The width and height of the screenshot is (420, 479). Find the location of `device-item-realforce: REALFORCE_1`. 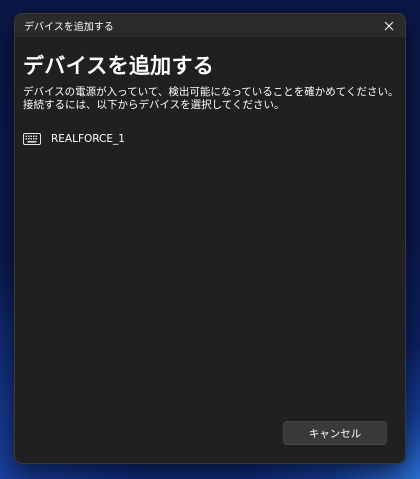

device-item-realforce: REALFORCE_1 is located at coordinates (74, 139).